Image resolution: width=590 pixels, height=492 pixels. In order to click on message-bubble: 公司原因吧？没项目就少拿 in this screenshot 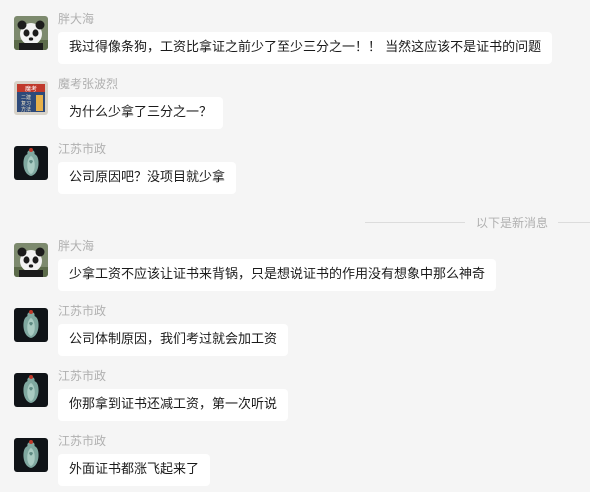, I will do `click(147, 178)`.